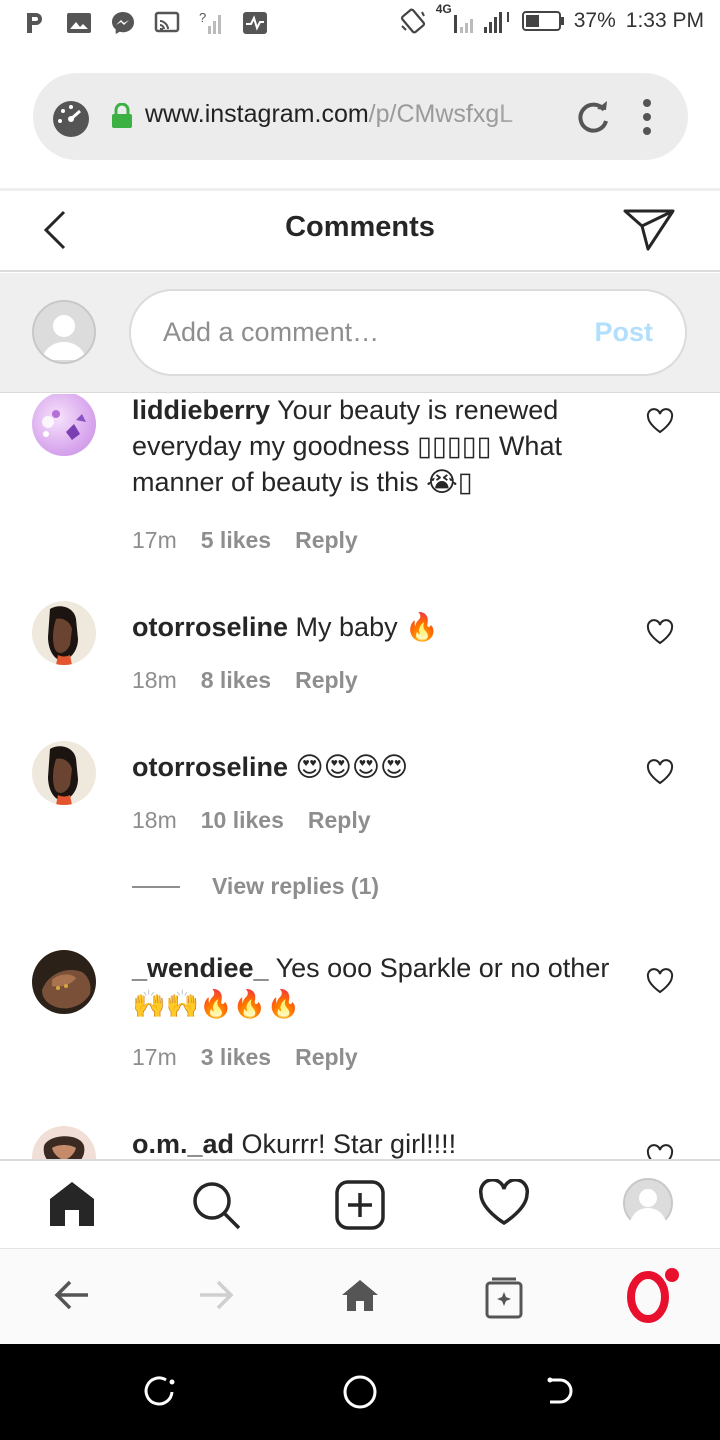 The height and width of the screenshot is (1440, 720). I want to click on comment-meta: 17m 5 likes Reply, so click(245, 540).